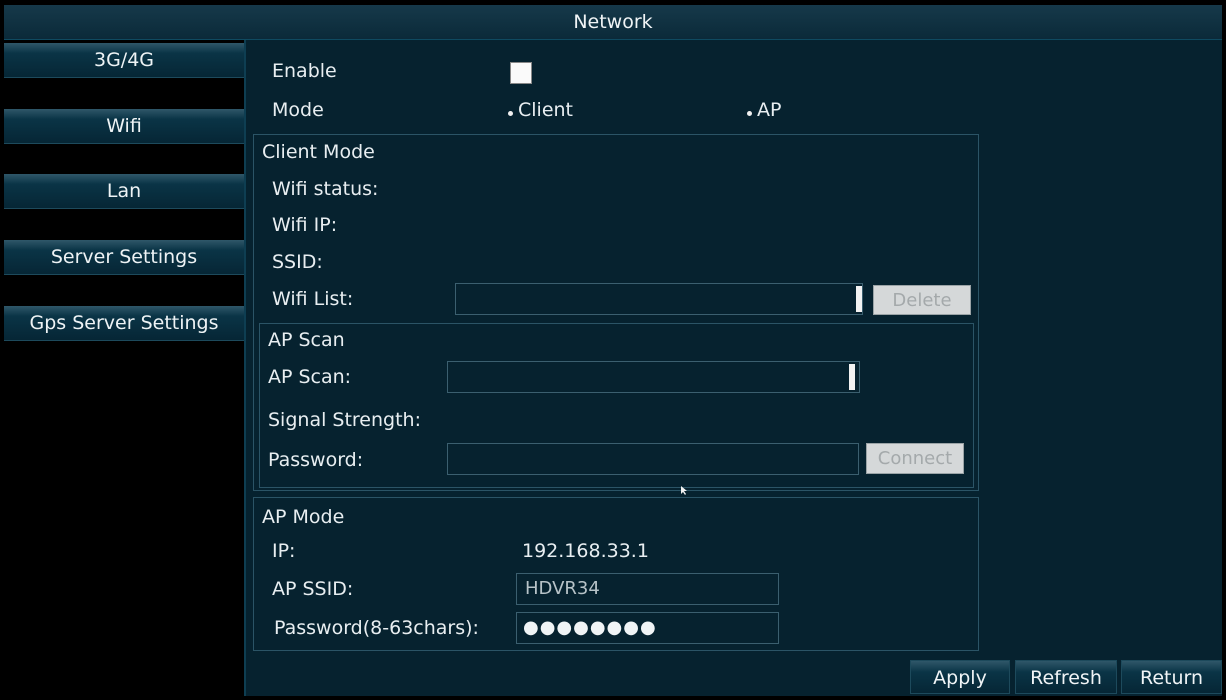  I want to click on ap-scan-label: AP Scan:, so click(310, 377).